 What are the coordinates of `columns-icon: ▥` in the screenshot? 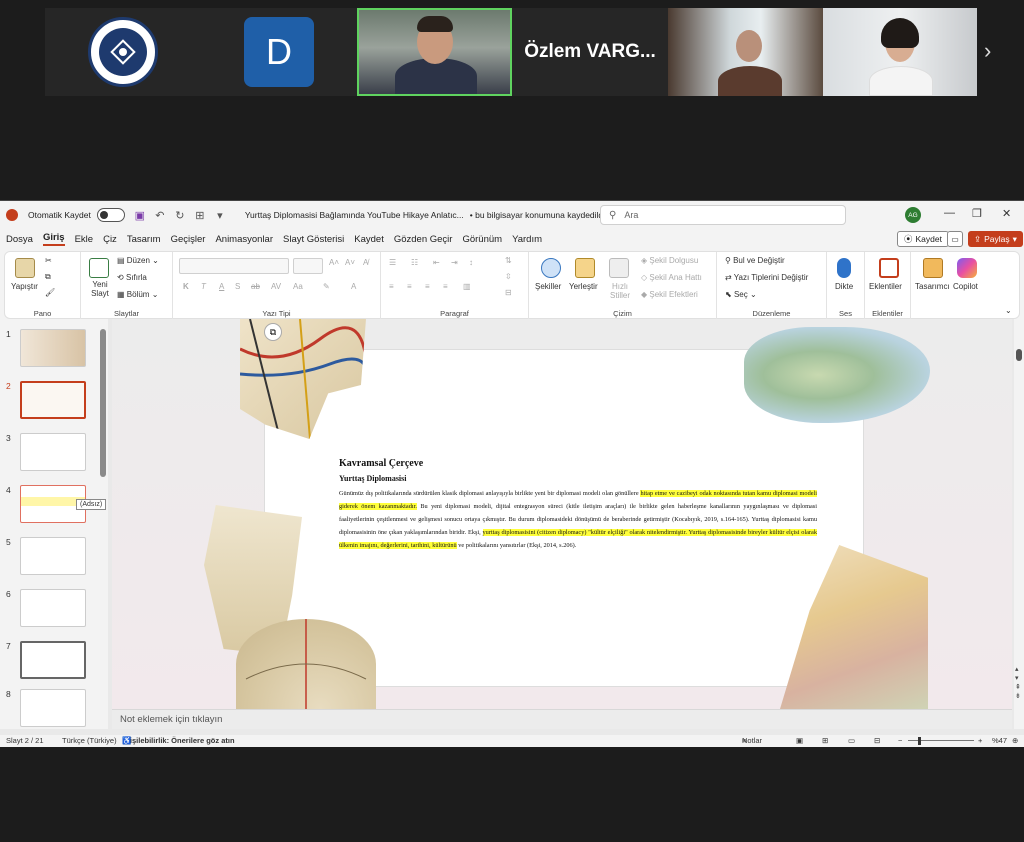 It's located at (467, 286).